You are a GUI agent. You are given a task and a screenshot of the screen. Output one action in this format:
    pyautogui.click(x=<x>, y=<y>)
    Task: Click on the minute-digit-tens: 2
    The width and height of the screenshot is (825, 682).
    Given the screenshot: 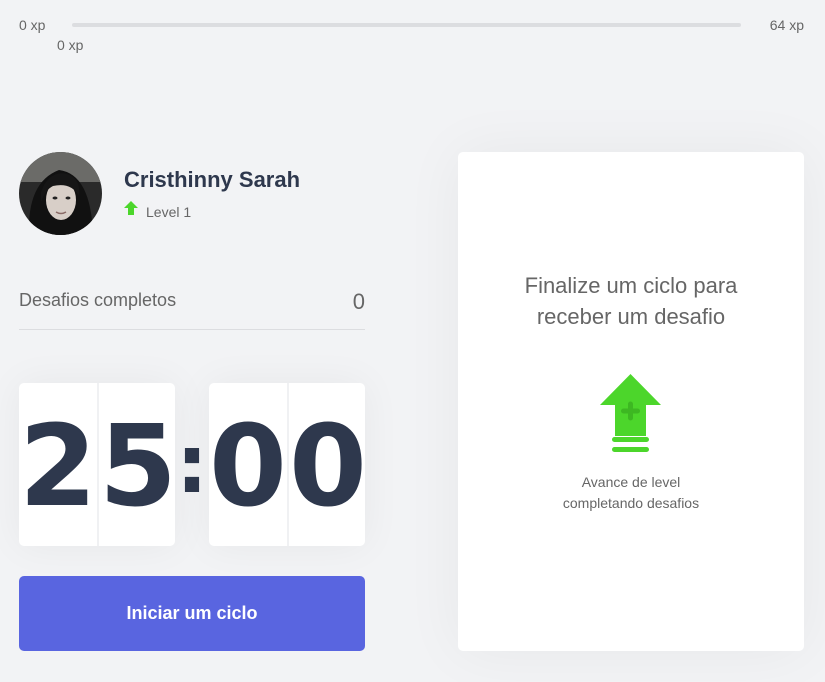 What is the action you would take?
    pyautogui.click(x=58, y=464)
    